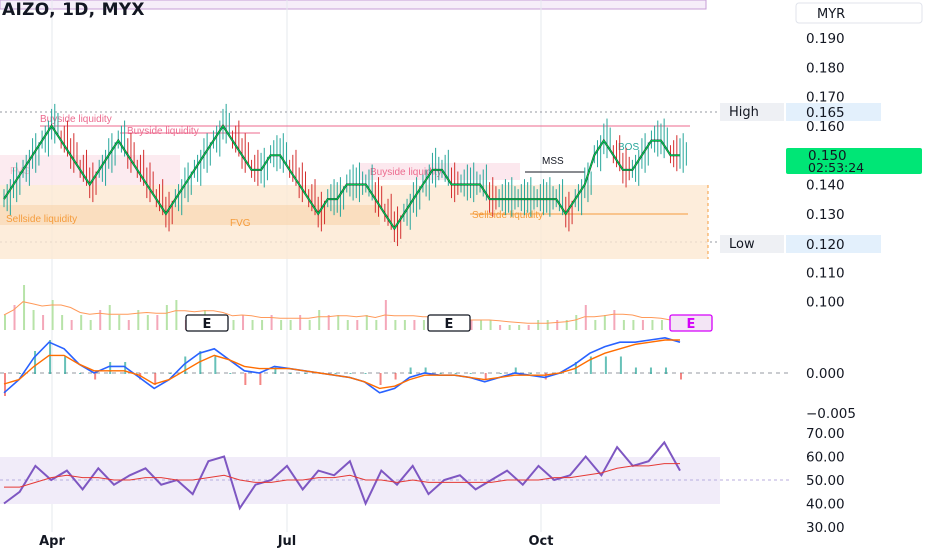  Describe the element at coordinates (742, 244) in the screenshot. I see `low-tag-label: Low` at that location.